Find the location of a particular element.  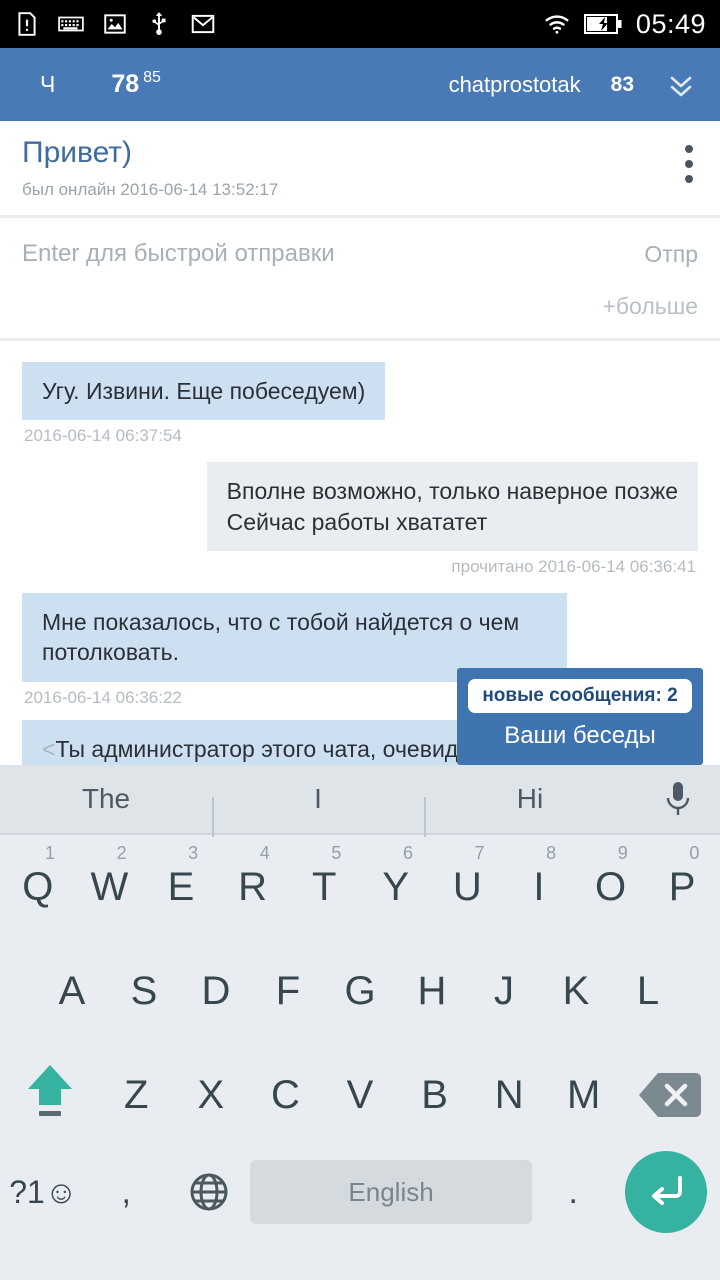

key-o: 9O is located at coordinates (611, 887).